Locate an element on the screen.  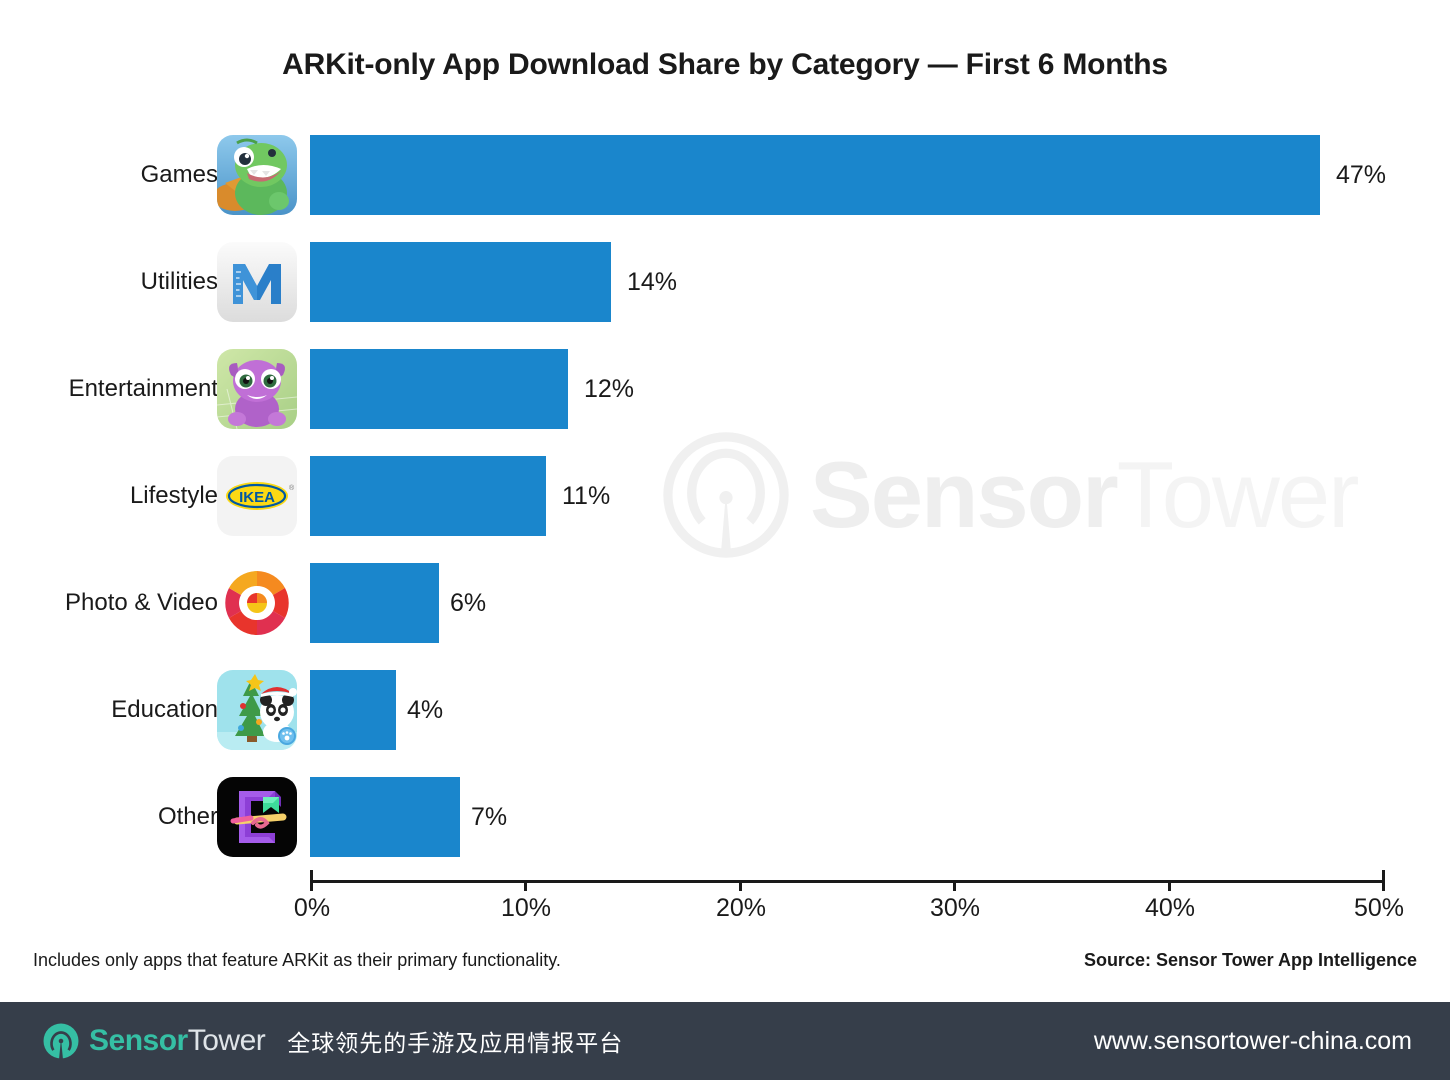
chart-row: Other 7% is located at coordinates (725, 817).